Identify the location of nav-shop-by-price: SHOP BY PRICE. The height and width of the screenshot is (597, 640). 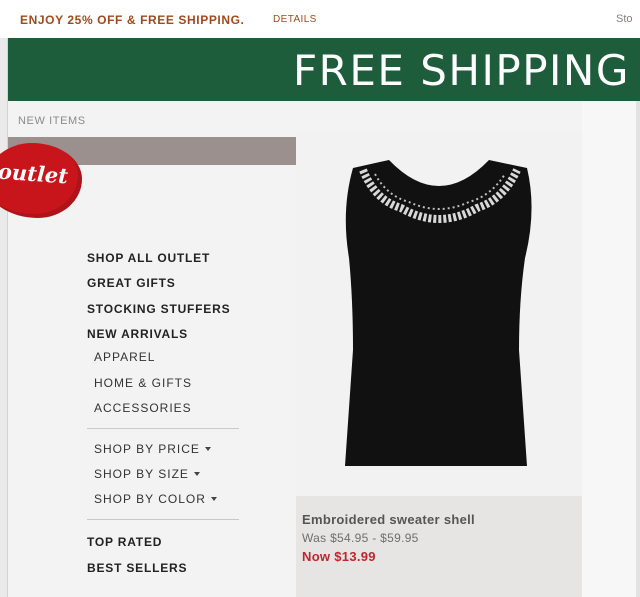
(152, 449).